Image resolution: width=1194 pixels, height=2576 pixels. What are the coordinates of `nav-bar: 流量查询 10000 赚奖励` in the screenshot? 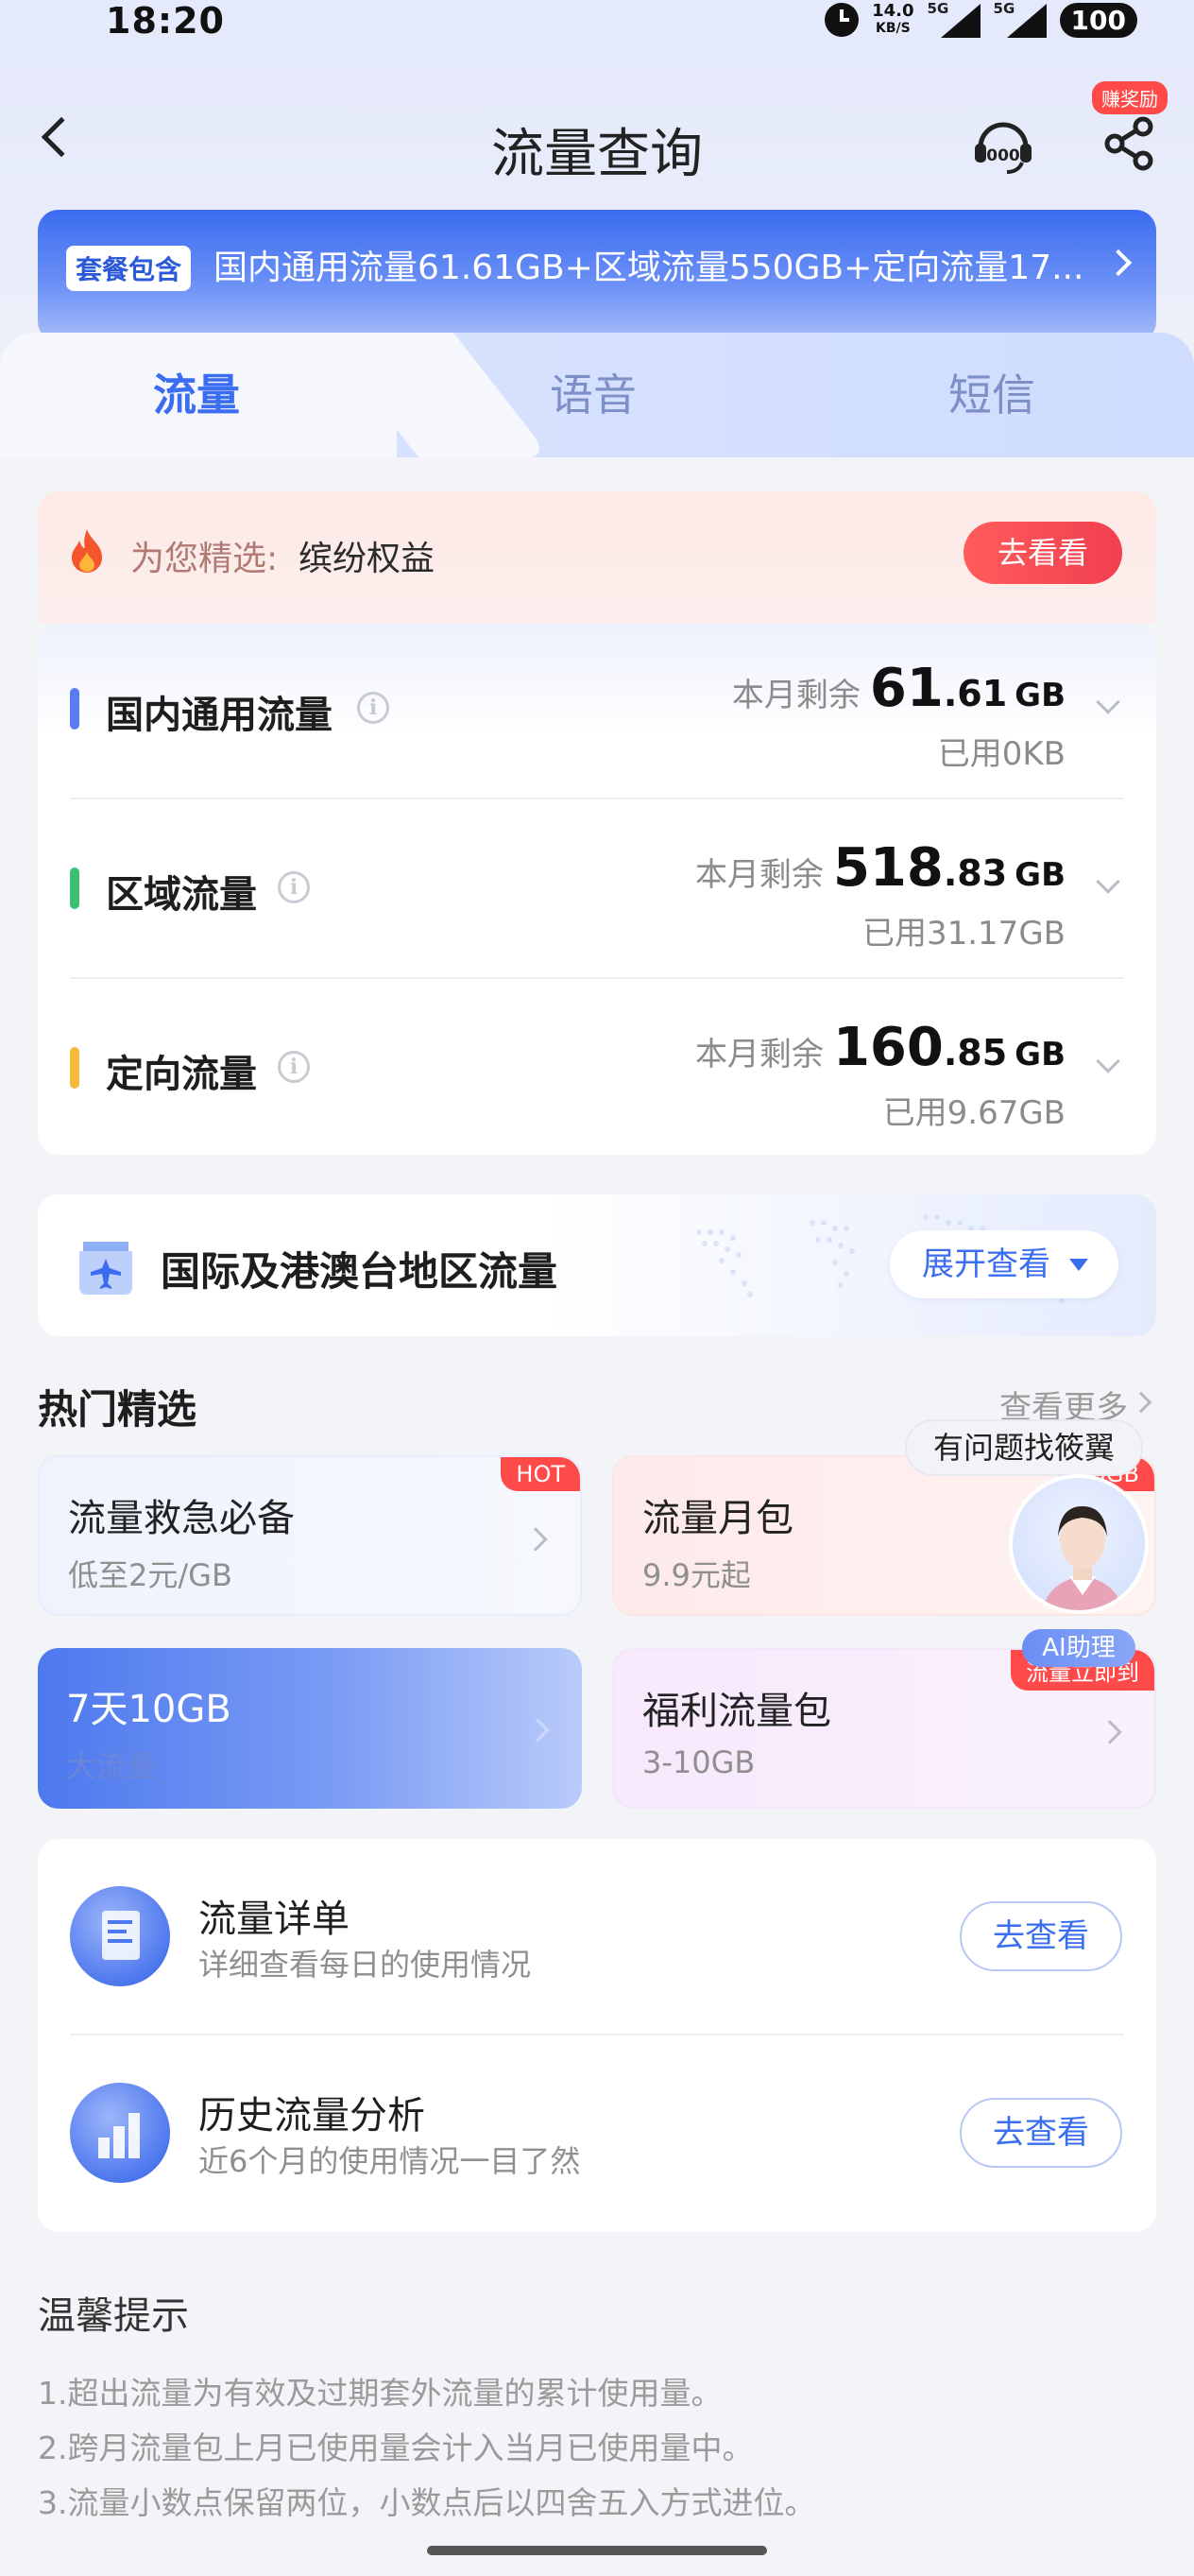 It's located at (597, 139).